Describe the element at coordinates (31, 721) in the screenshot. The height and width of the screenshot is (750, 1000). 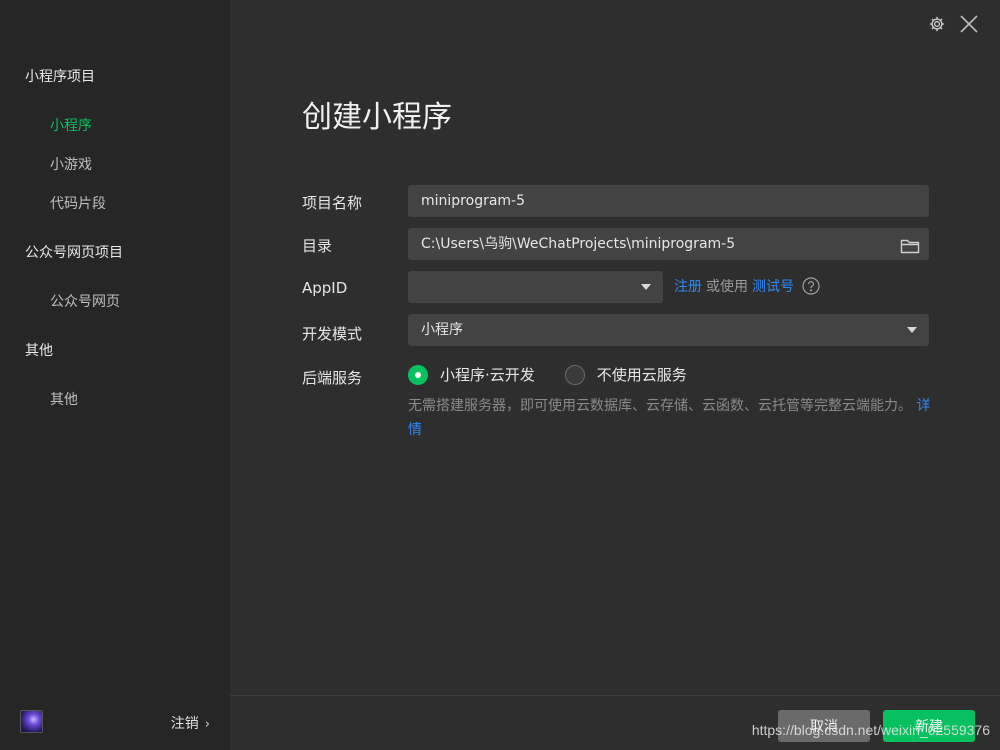
I see `avatar` at that location.